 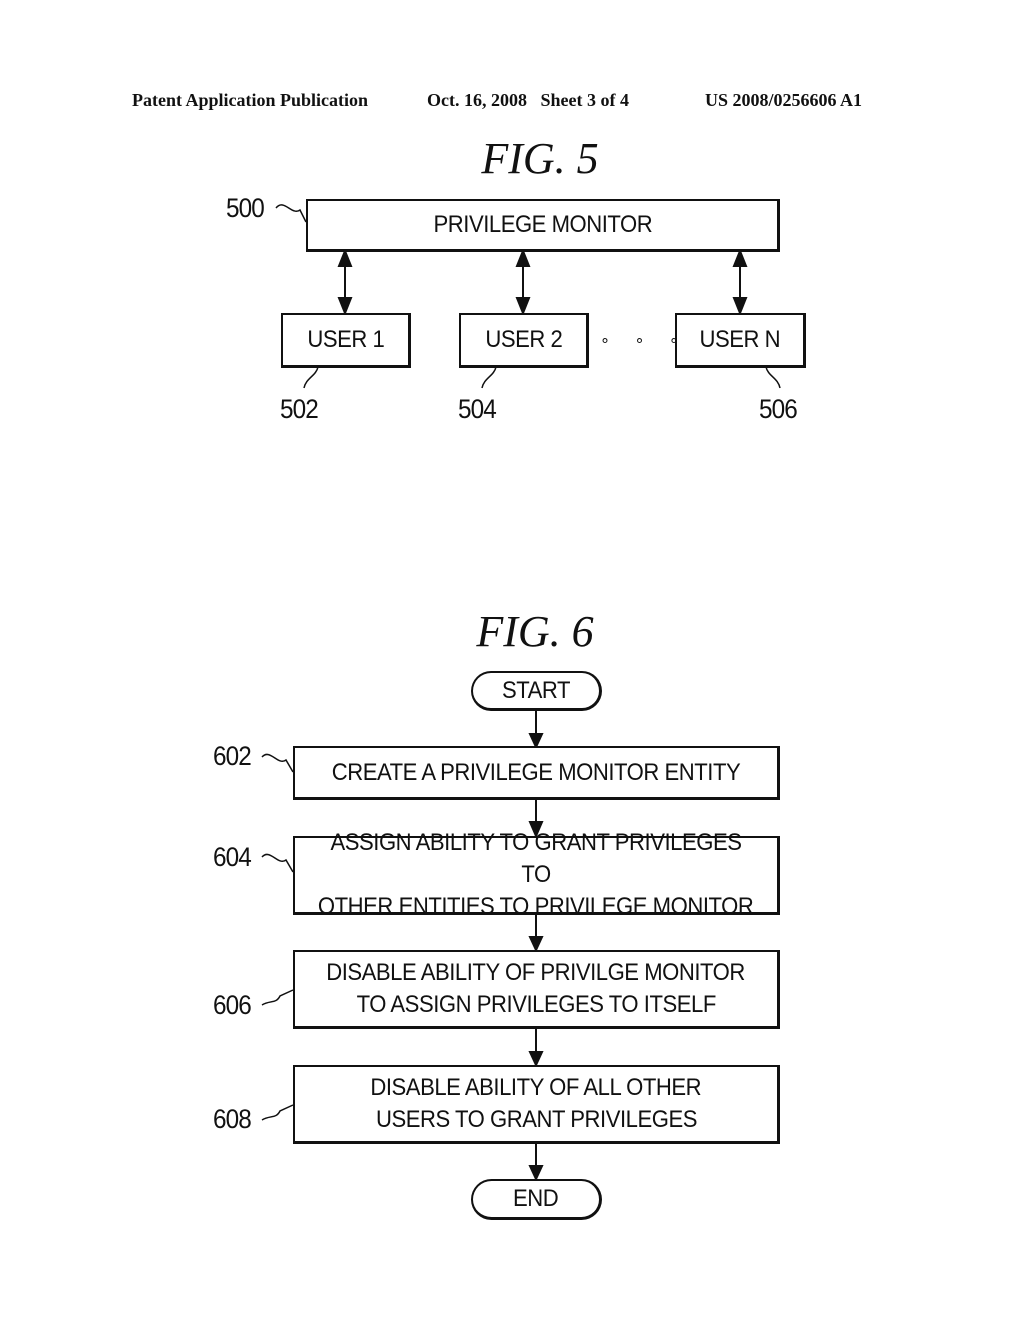 I want to click on step-602-text: CREATE A PRIVILEGE MONITOR ENTITY, so click(x=536, y=772).